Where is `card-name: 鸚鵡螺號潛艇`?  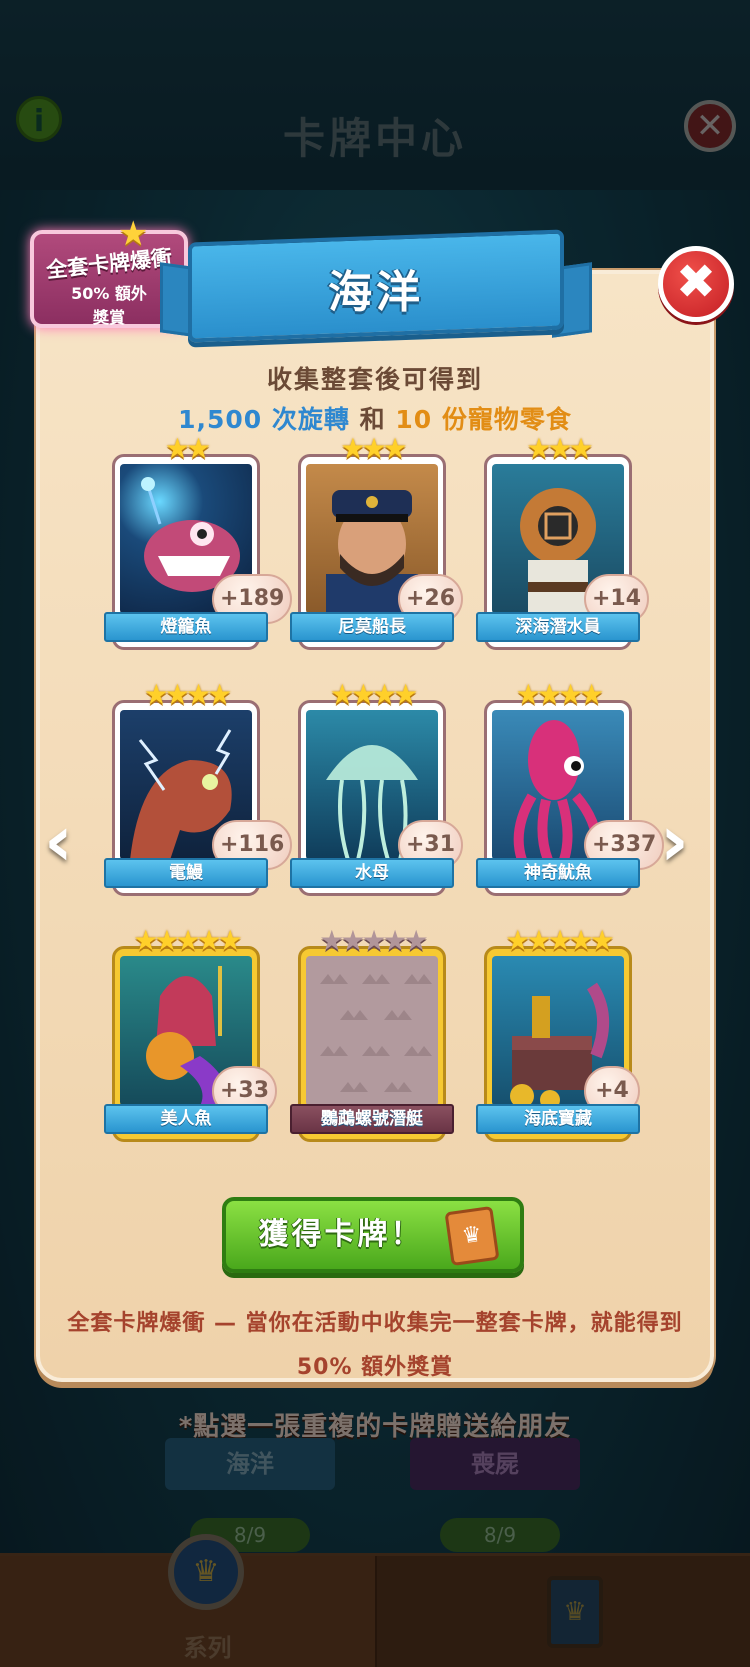
card-name: 鸚鵡螺號潛艇 is located at coordinates (372, 1119).